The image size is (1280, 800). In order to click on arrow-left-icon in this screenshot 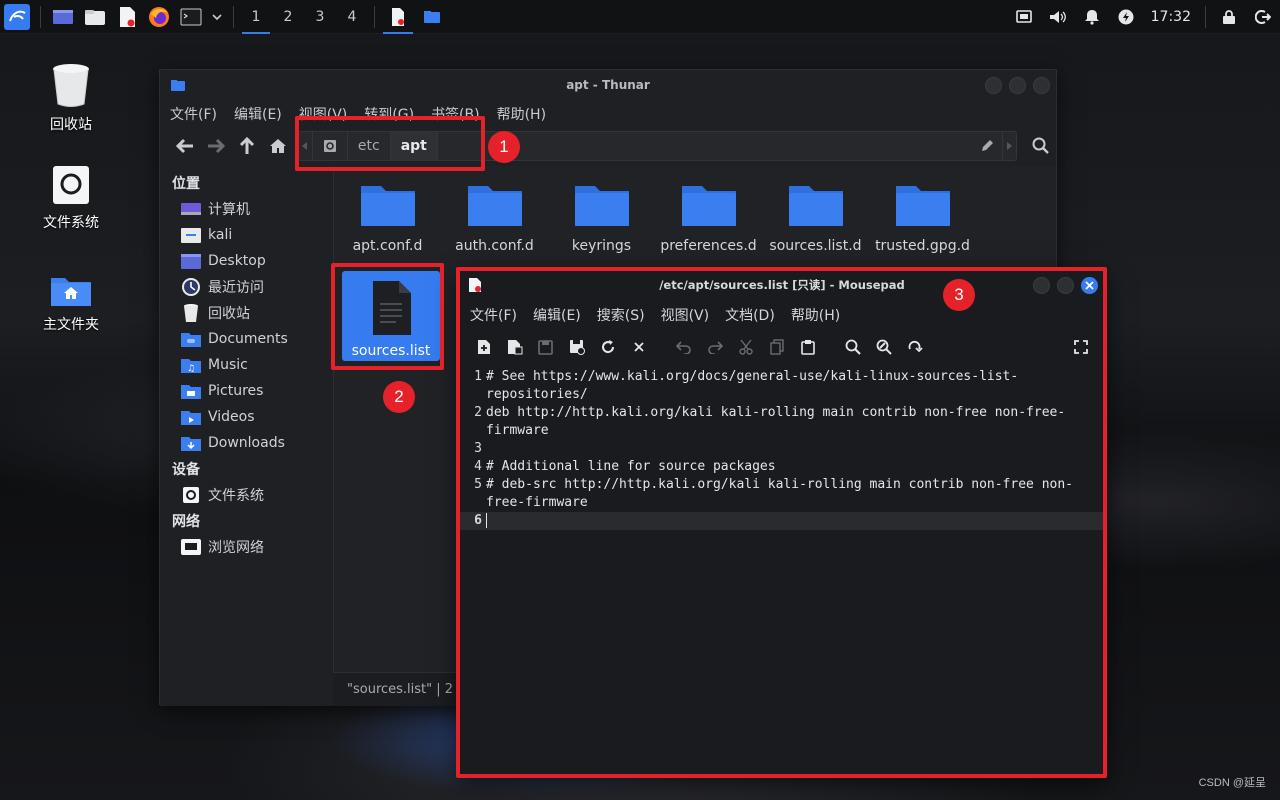, I will do `click(185, 146)`.